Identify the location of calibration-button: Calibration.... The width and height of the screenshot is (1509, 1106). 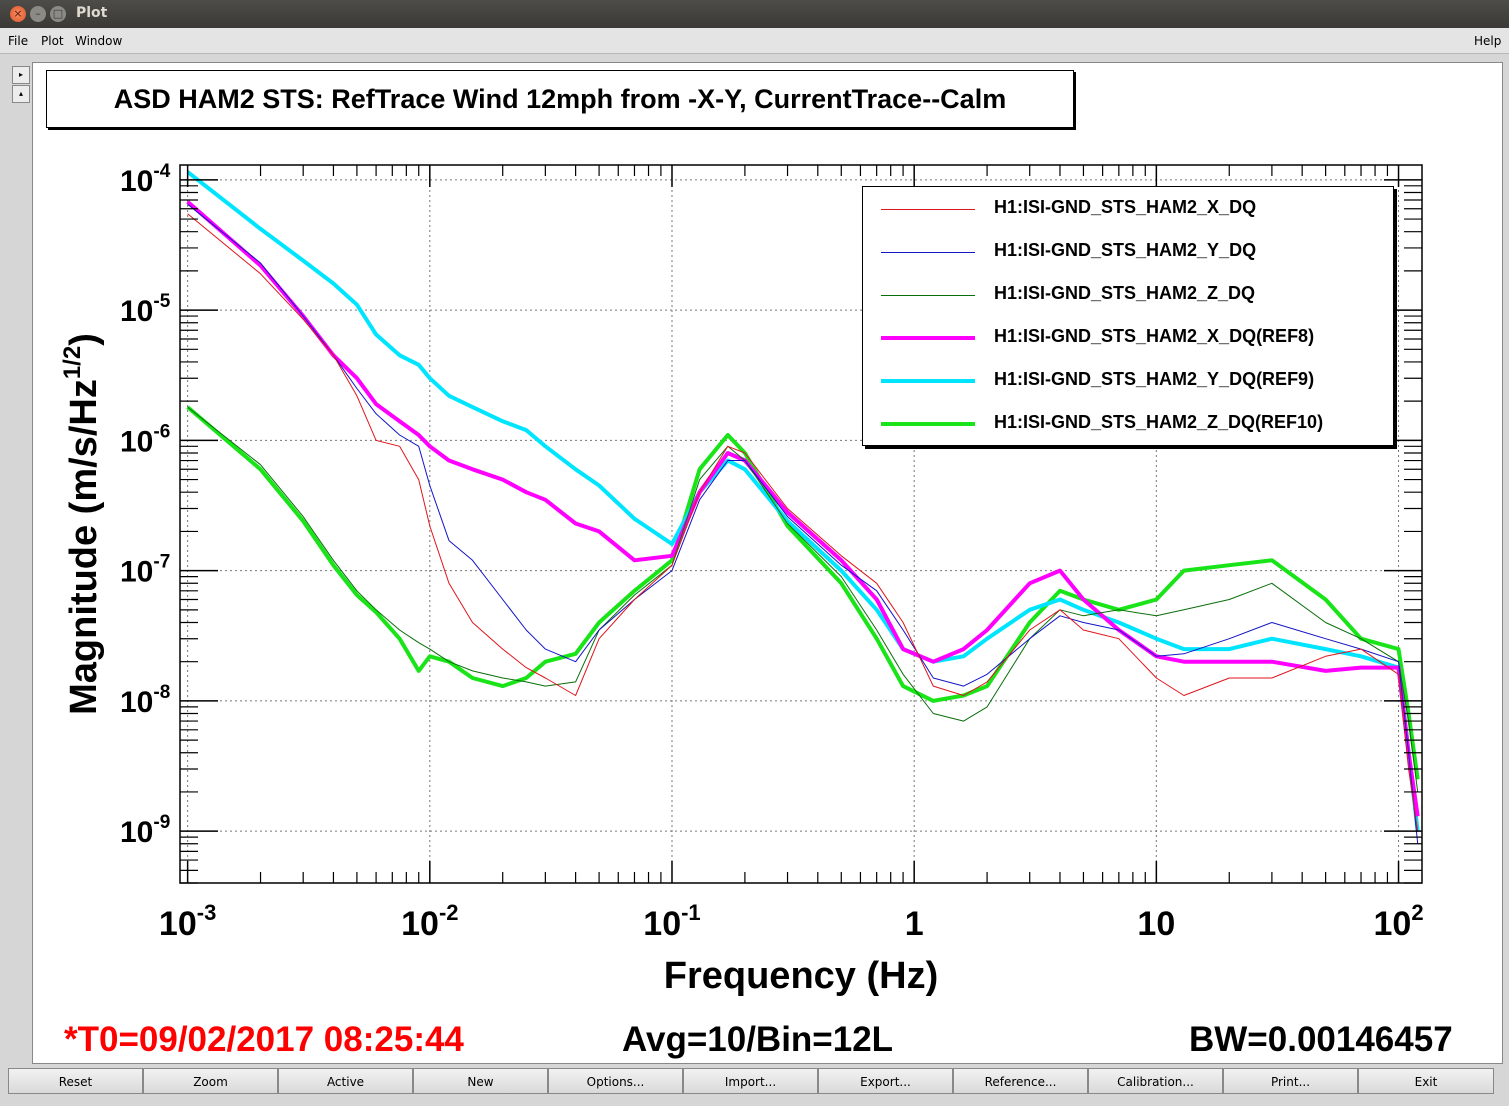
(1155, 1081).